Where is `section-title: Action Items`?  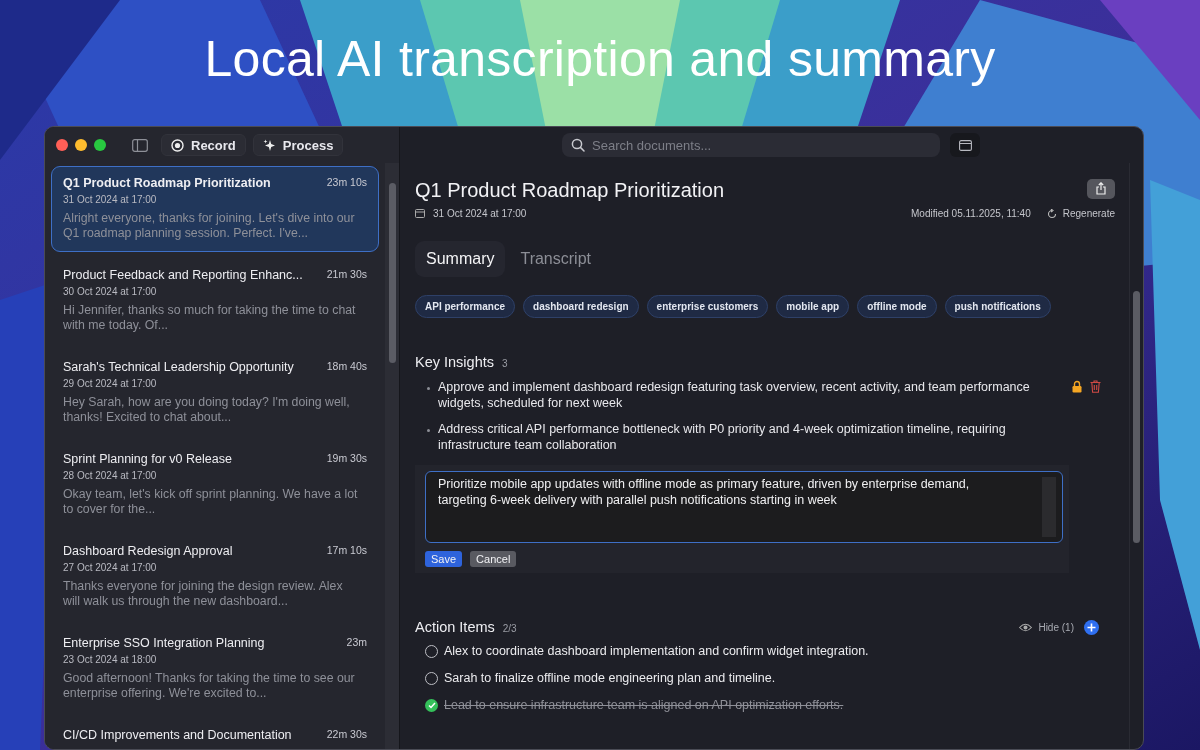
section-title: Action Items is located at coordinates (455, 627).